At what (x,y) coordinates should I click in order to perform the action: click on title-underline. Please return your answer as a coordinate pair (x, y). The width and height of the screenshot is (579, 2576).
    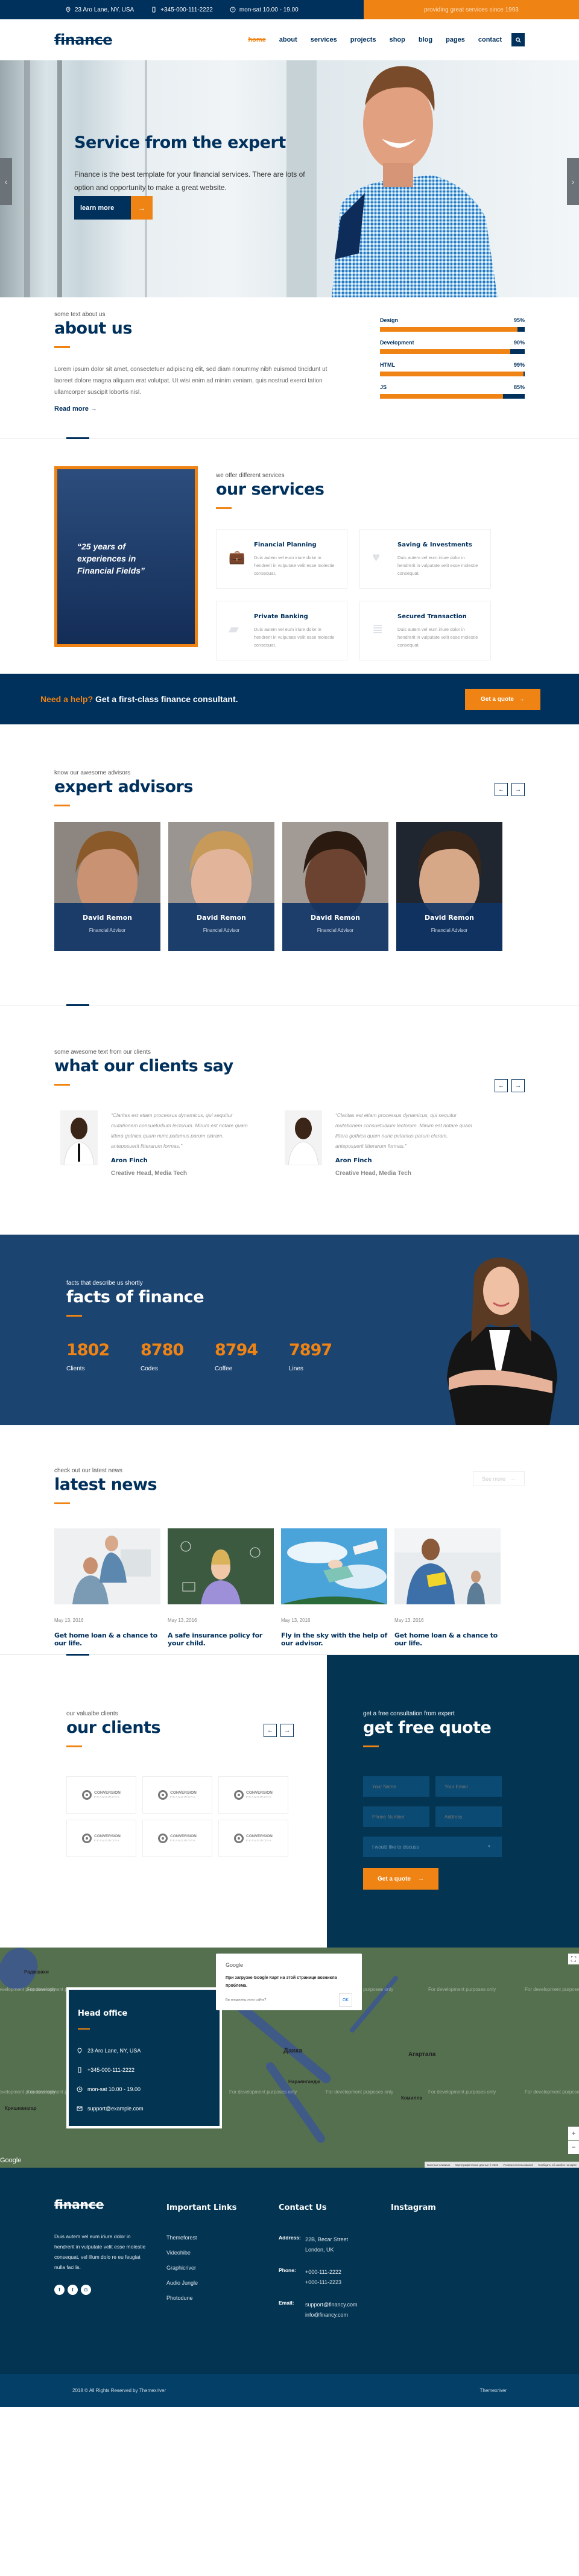
    Looking at the image, I should click on (62, 805).